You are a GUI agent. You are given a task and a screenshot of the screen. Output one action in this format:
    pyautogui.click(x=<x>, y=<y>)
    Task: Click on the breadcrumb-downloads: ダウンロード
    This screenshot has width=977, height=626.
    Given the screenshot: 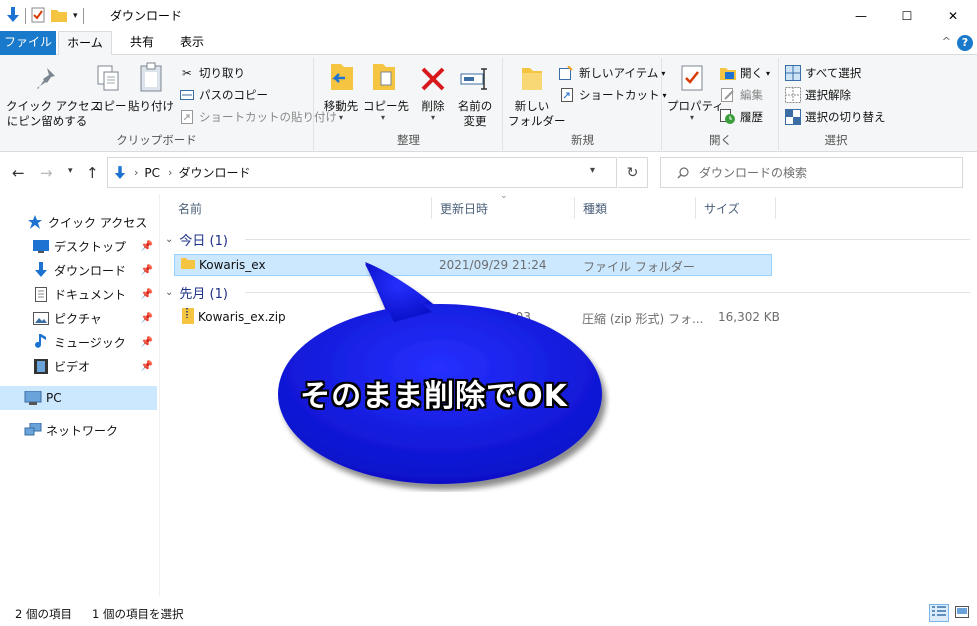 What is the action you would take?
    pyautogui.click(x=214, y=172)
    